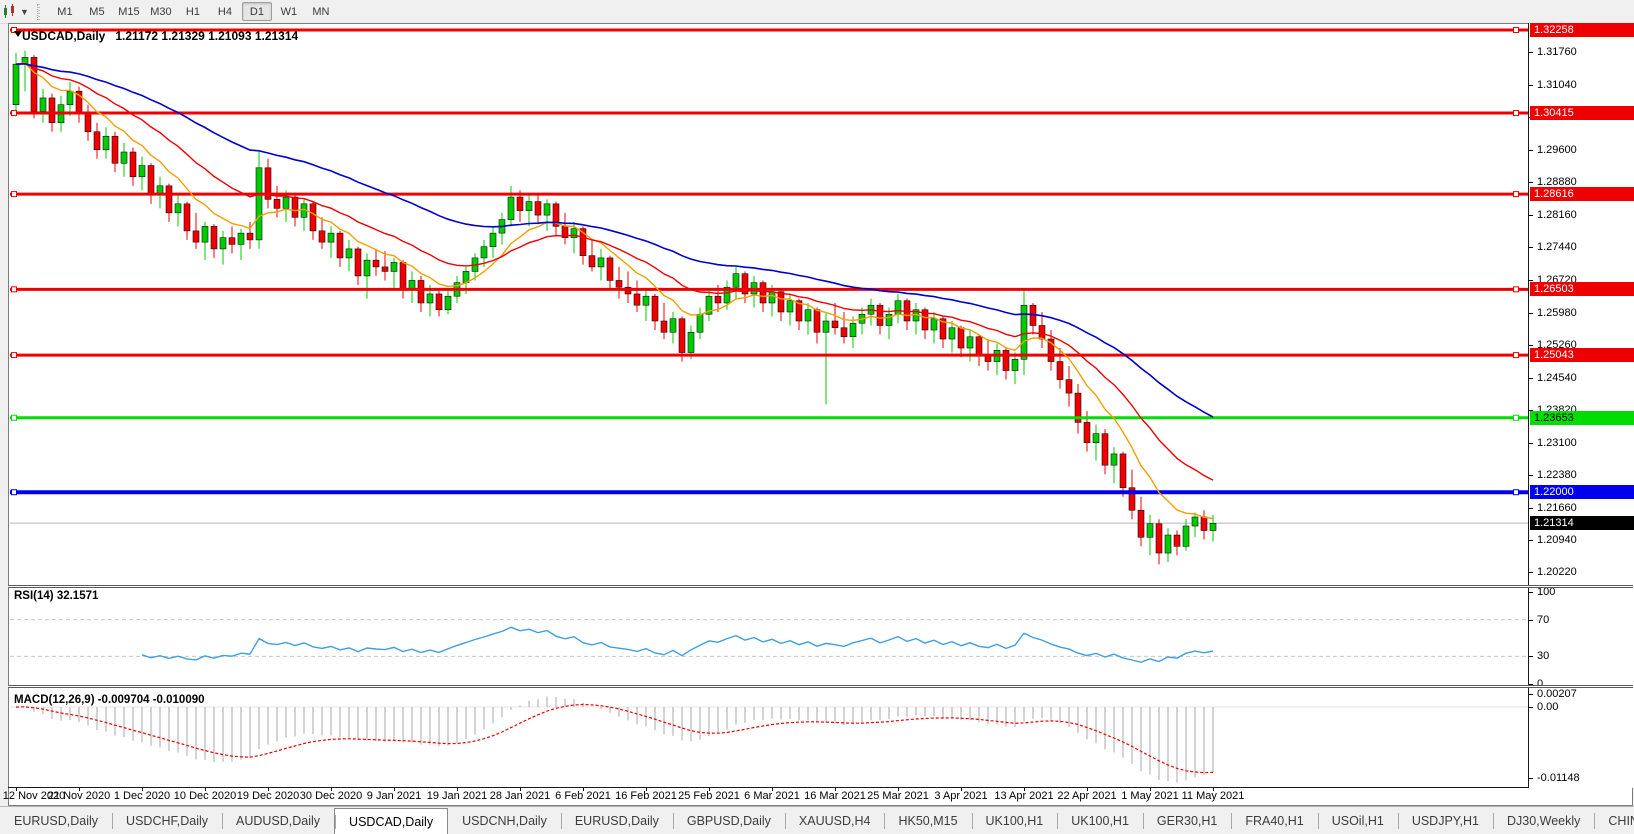 The image size is (1634, 834). What do you see at coordinates (820, 686) in the screenshot?
I see `rsi-macd-splitter` at bounding box center [820, 686].